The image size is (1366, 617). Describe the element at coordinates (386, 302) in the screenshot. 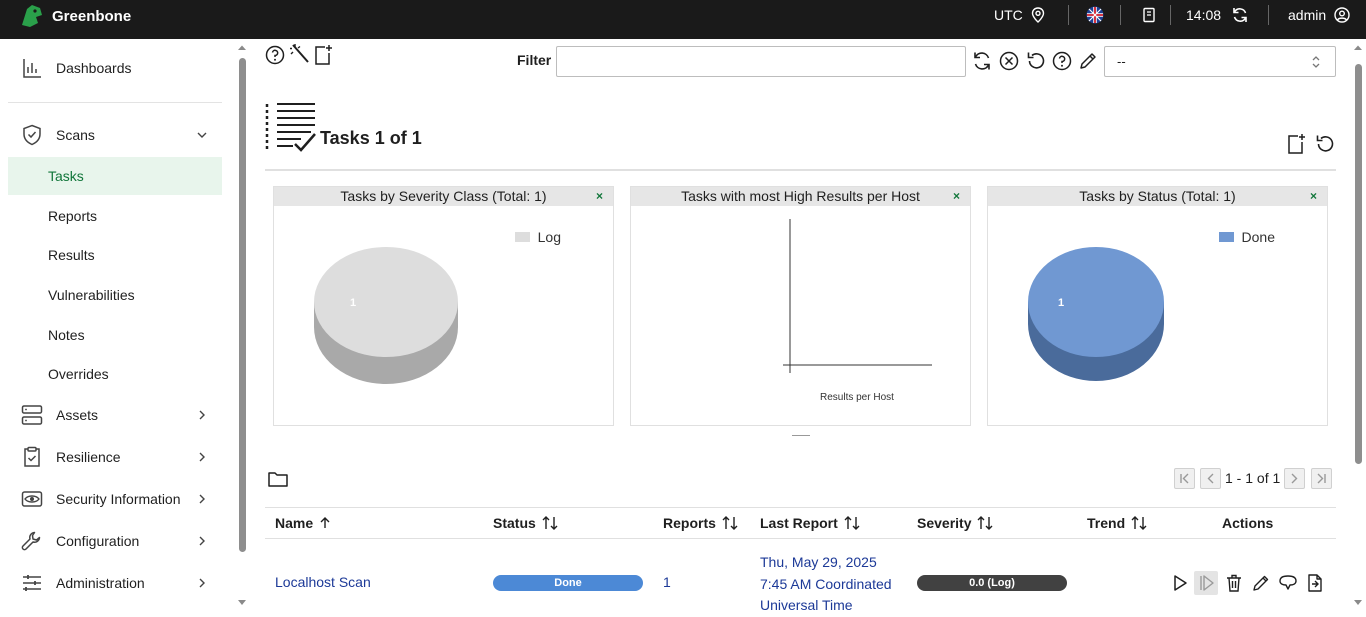

I see `pie-slice-log` at that location.